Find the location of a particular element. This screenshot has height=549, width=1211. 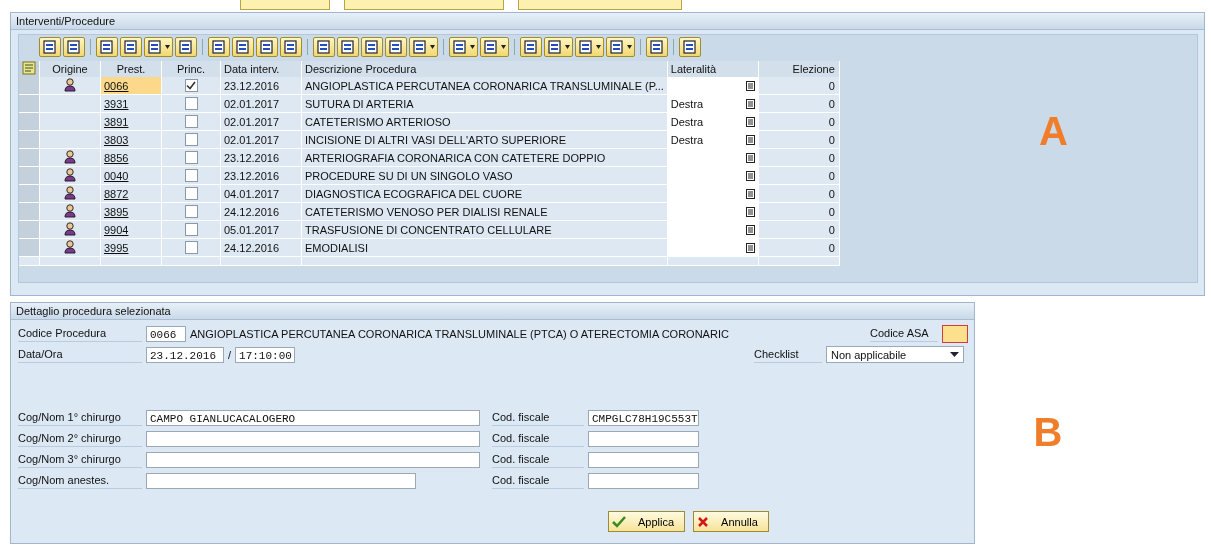

column-header: Elezione is located at coordinates (799, 69).